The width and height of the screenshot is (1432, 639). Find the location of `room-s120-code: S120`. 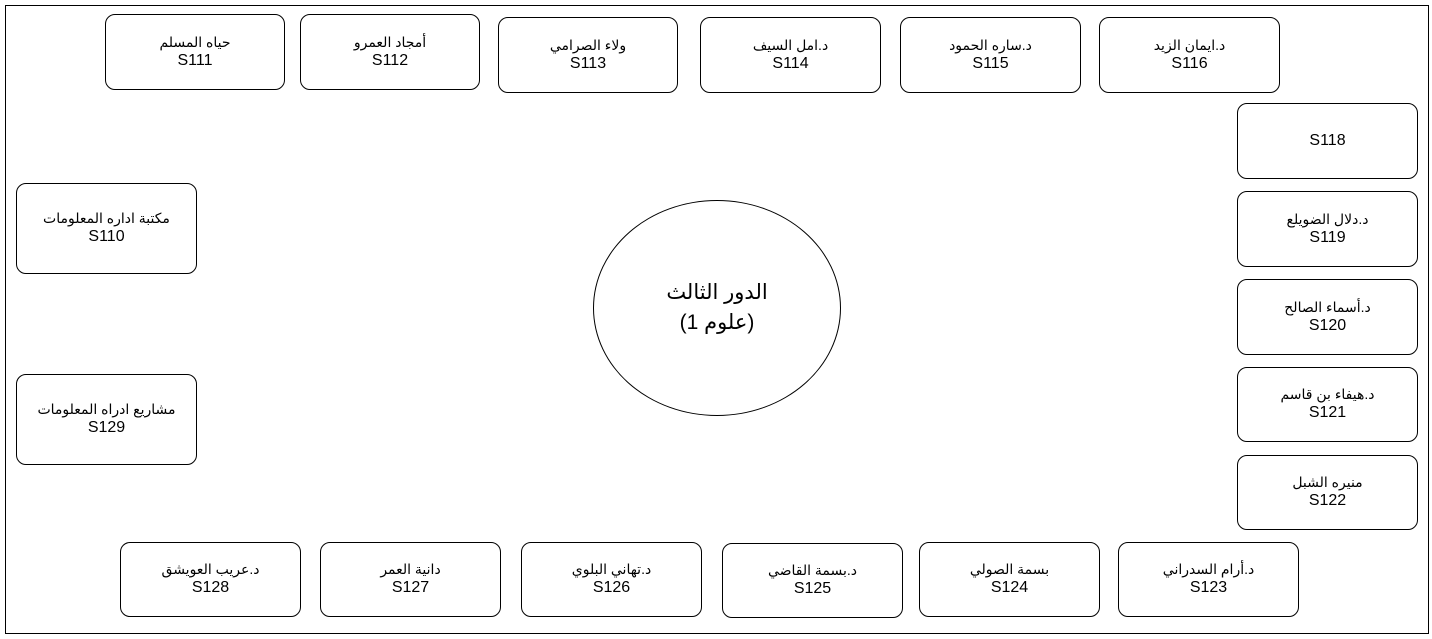

room-s120-code: S120 is located at coordinates (1327, 325).